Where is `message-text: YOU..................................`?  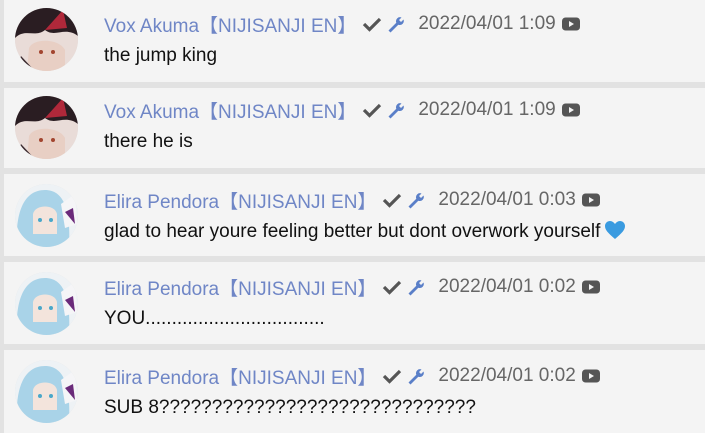 message-text: YOU.................................. is located at coordinates (214, 318).